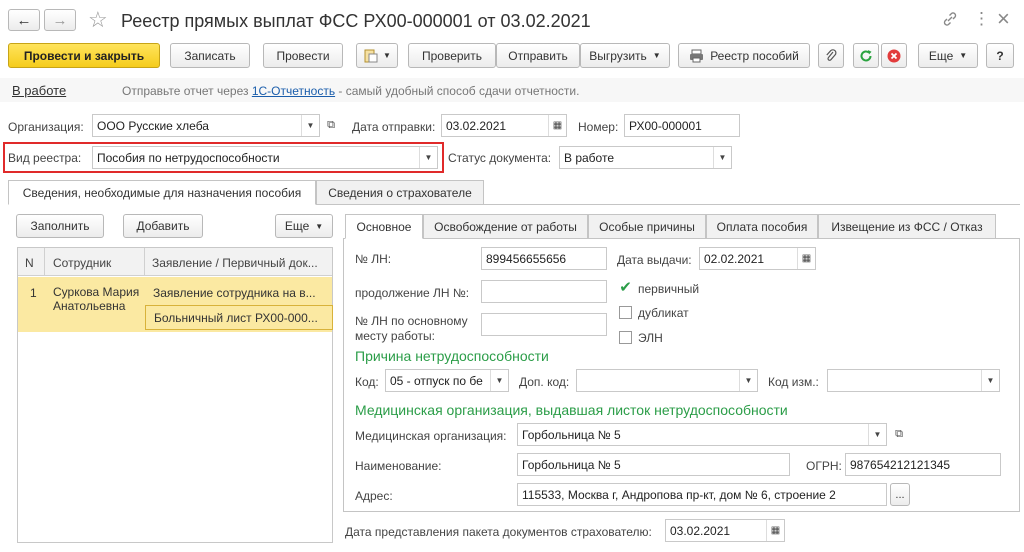 The image size is (1024, 552). I want to click on add-button: Добавить, so click(163, 226).